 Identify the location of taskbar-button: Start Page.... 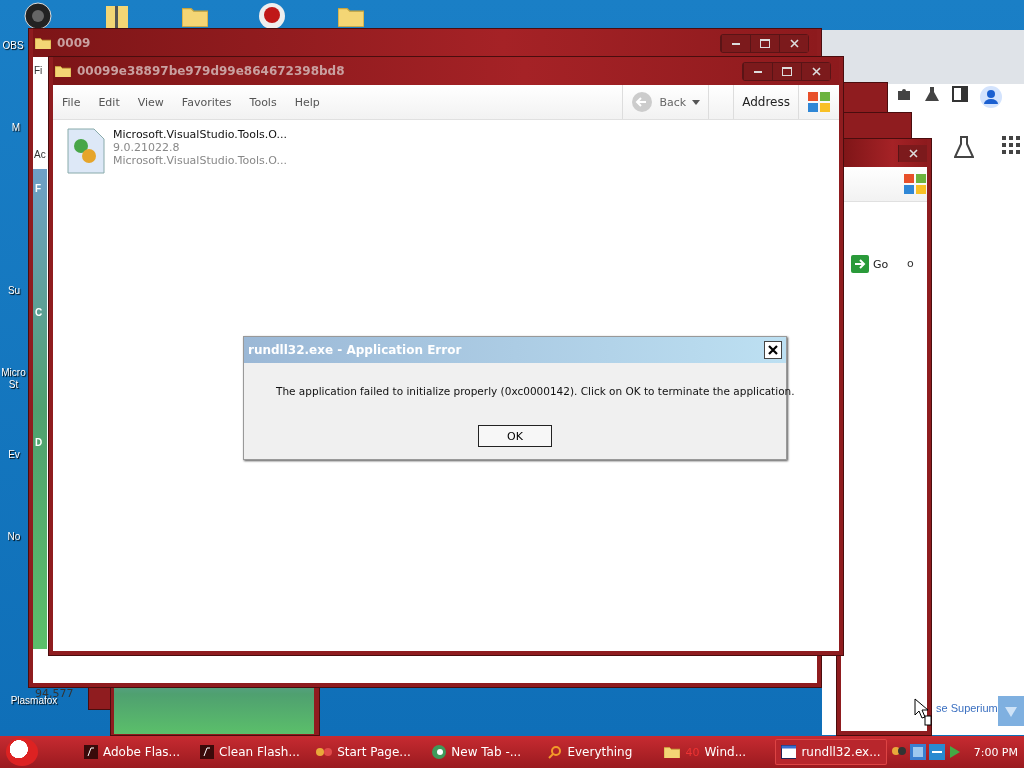
(366, 752).